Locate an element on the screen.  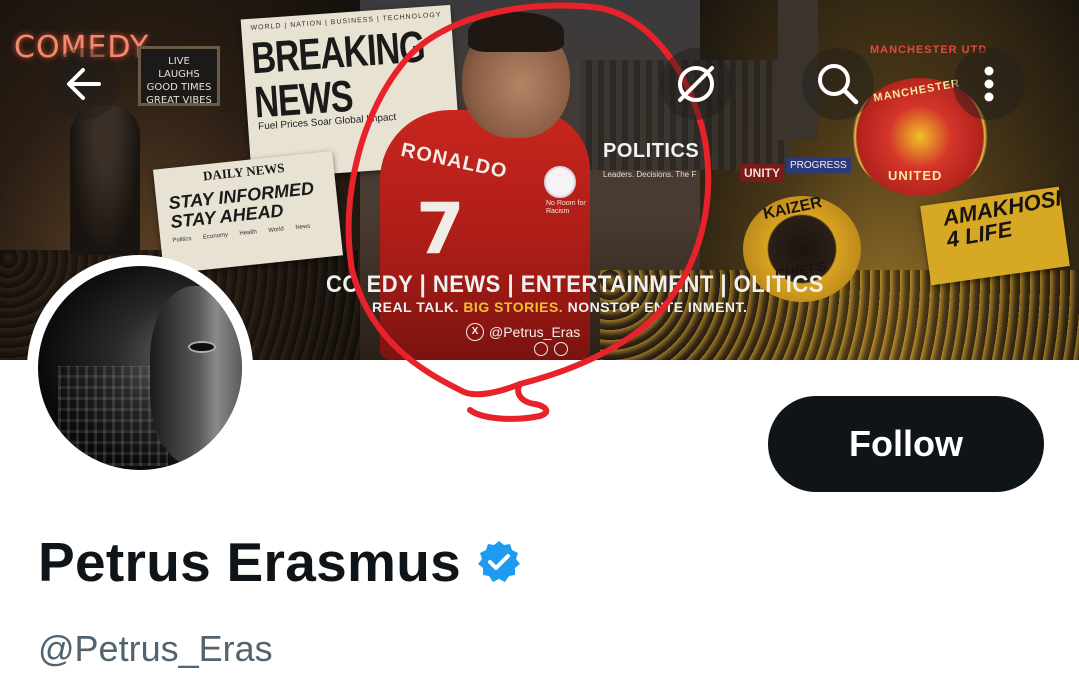
instagram-icon is located at coordinates (541, 349).